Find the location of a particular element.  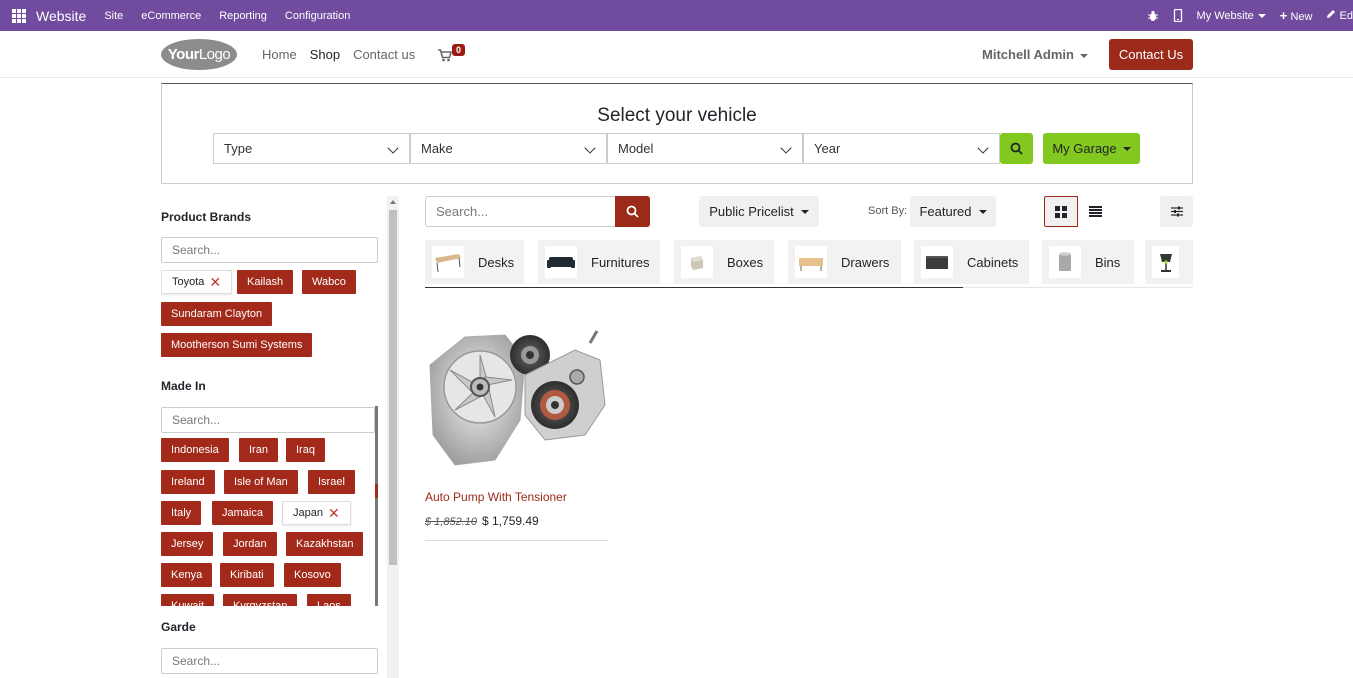

category-cabinets: Cabinets is located at coordinates (971, 262).